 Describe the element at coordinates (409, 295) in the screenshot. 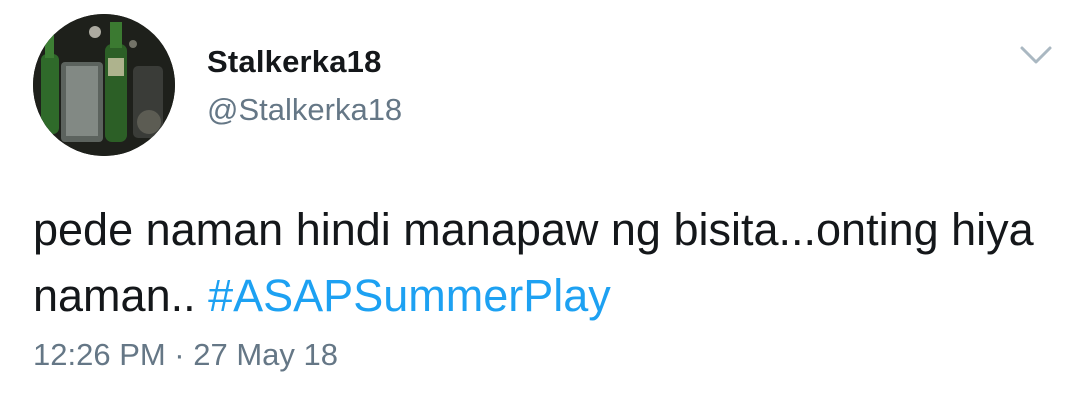

I see `hashtag-link: #ASAPSummerPlay` at that location.